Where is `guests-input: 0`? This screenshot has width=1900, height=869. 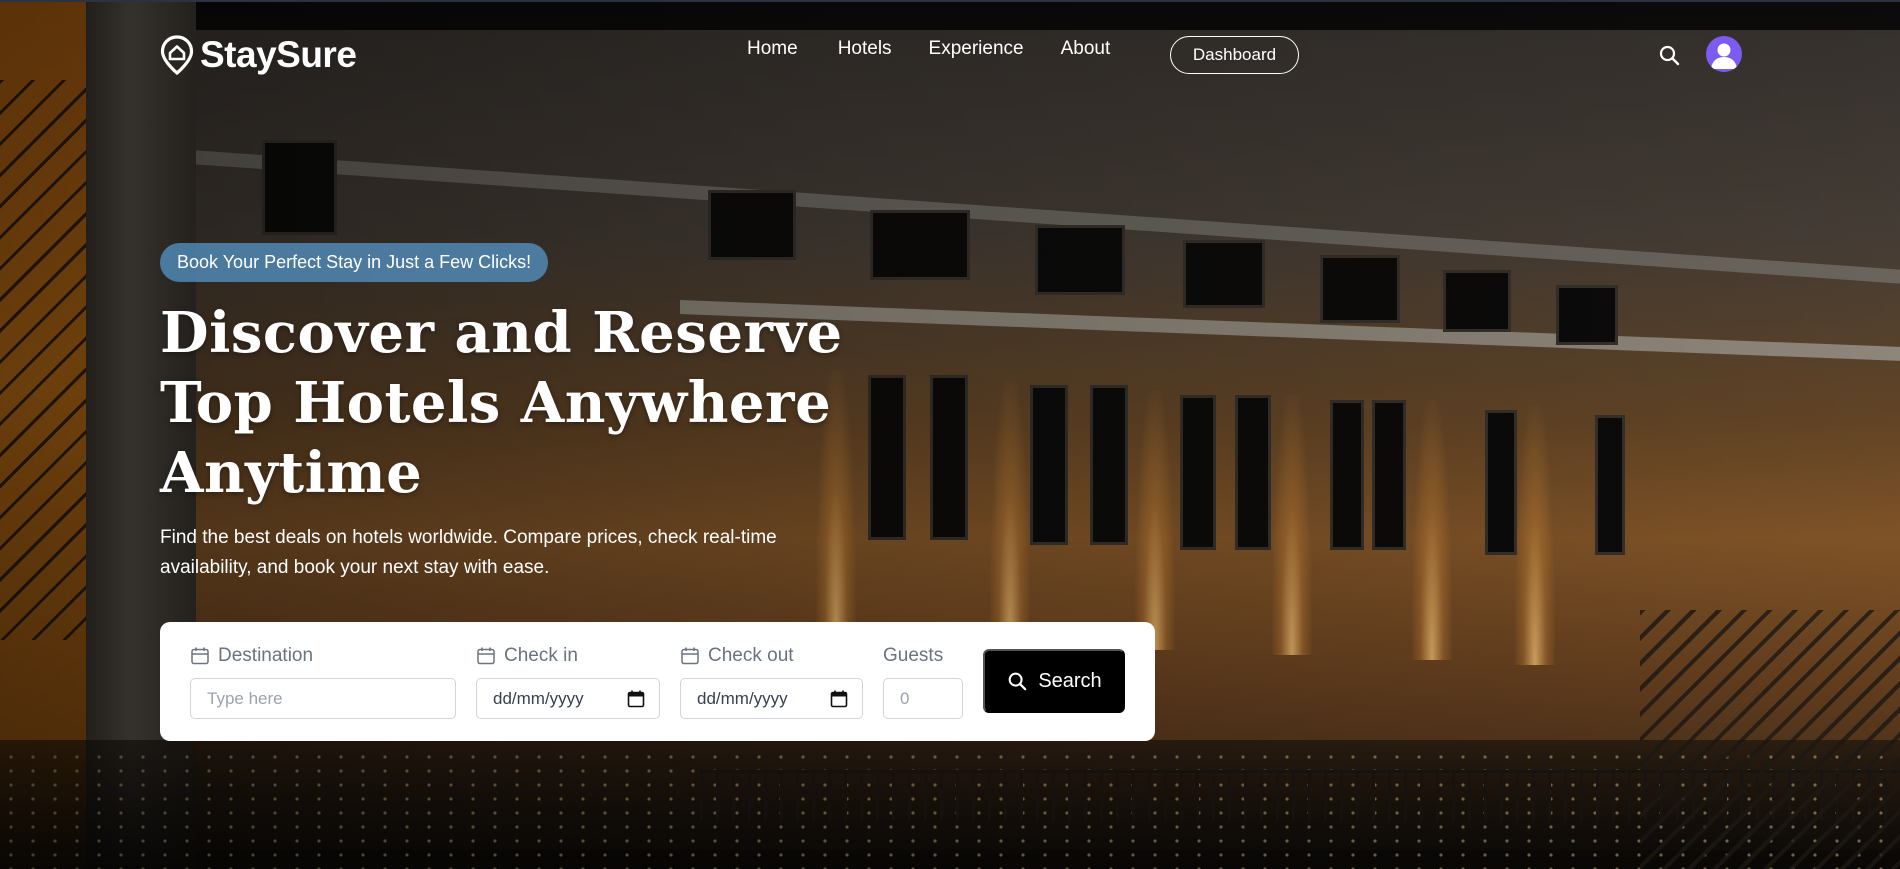
guests-input: 0 is located at coordinates (923, 698).